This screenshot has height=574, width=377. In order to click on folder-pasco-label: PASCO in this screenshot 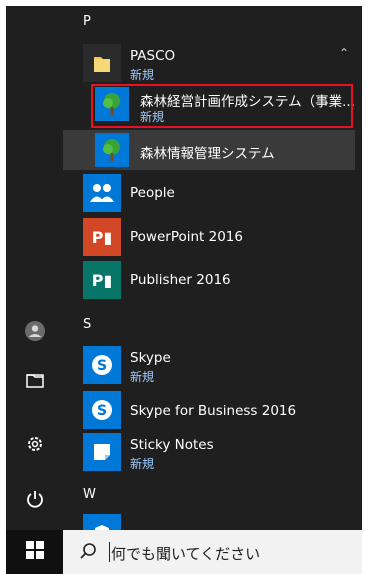, I will do `click(153, 56)`.